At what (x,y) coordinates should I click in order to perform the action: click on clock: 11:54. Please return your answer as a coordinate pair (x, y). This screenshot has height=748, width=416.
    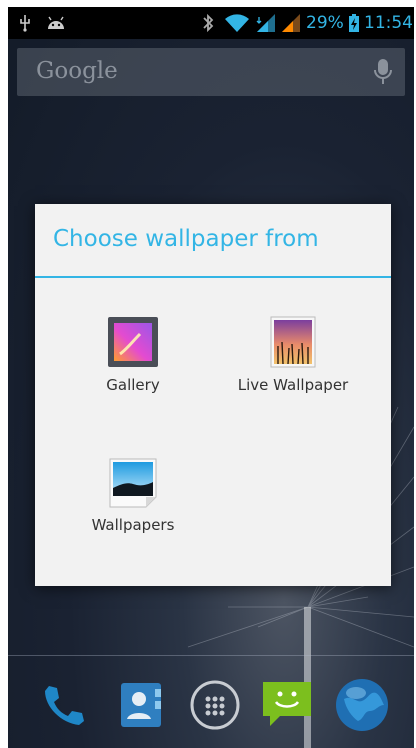
    Looking at the image, I should click on (388, 23).